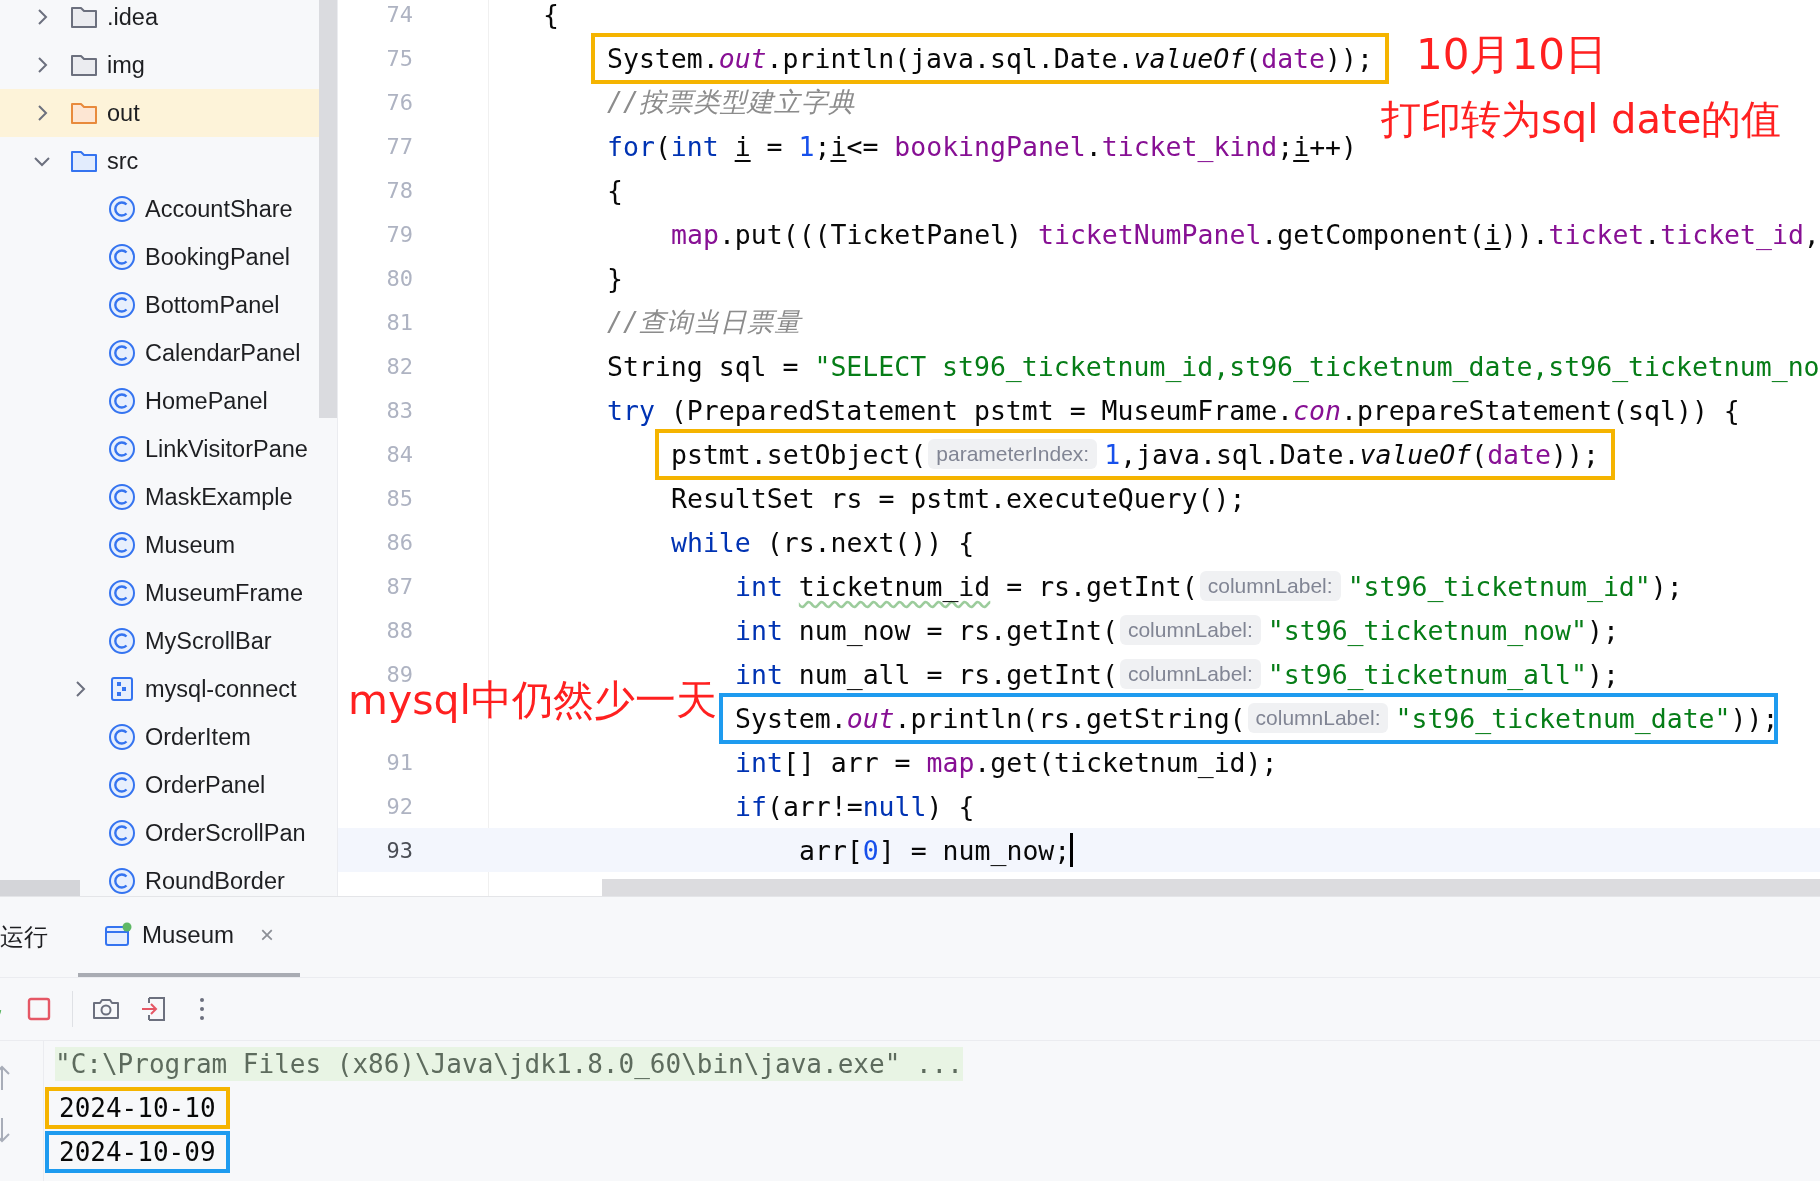  Describe the element at coordinates (159, 305) in the screenshot. I see `tree-item: BottomPanel` at that location.